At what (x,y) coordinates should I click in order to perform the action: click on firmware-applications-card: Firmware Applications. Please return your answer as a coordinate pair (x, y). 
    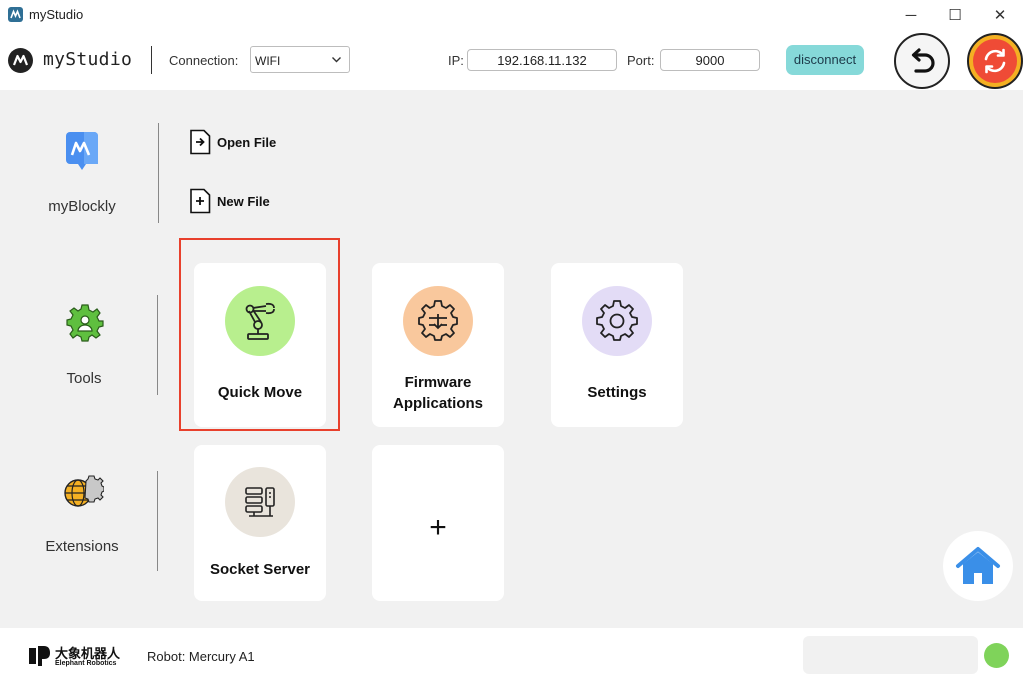
    Looking at the image, I should click on (438, 345).